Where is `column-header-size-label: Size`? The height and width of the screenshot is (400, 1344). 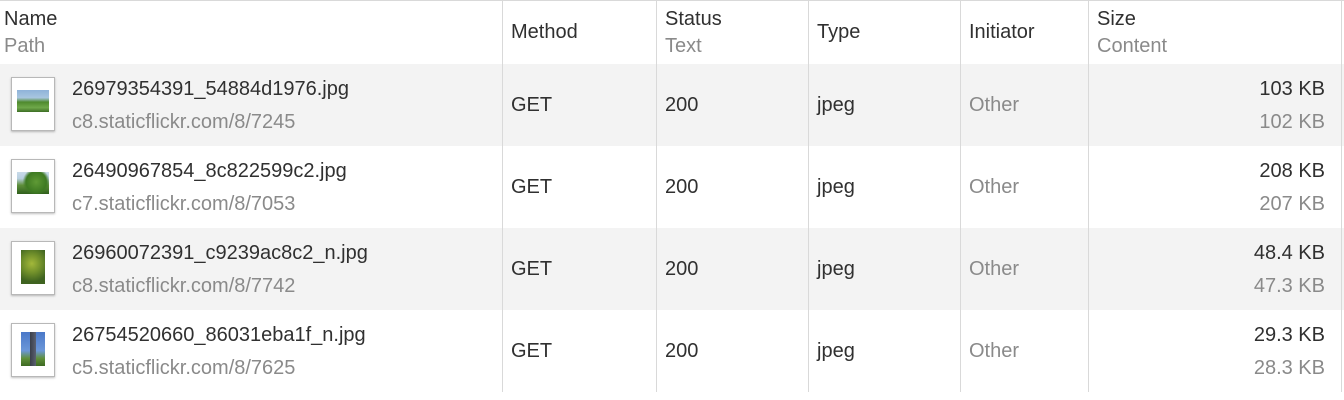 column-header-size-label: Size is located at coordinates (1116, 19).